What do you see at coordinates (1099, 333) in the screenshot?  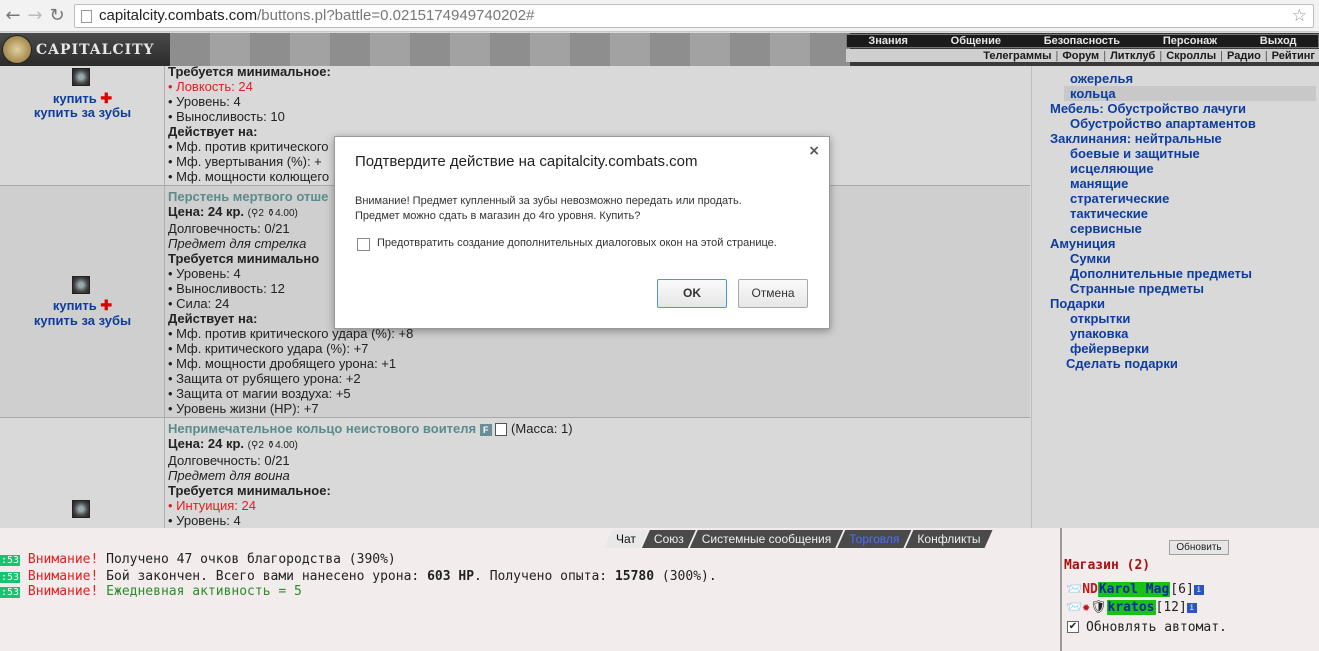 I see `category-packaging: упаковка` at bounding box center [1099, 333].